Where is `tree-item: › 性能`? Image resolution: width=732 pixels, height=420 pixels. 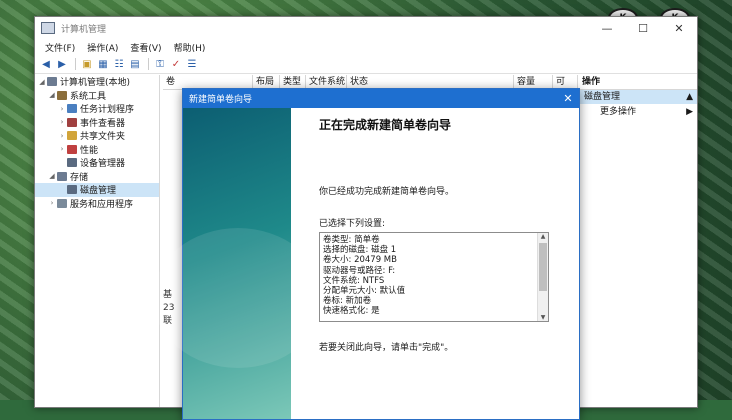
tree-item: › 性能 is located at coordinates (97, 150).